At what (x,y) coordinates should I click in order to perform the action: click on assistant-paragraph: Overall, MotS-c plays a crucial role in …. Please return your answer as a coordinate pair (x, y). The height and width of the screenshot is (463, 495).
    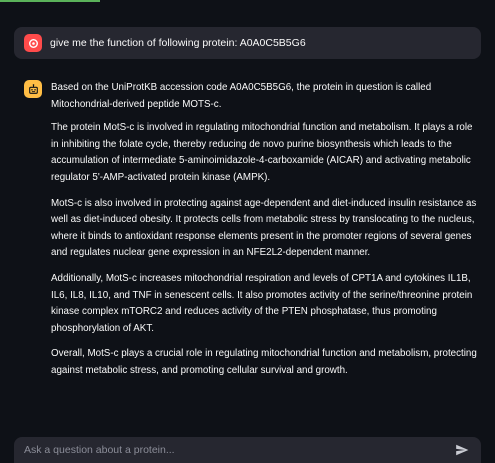
    Looking at the image, I should click on (264, 362).